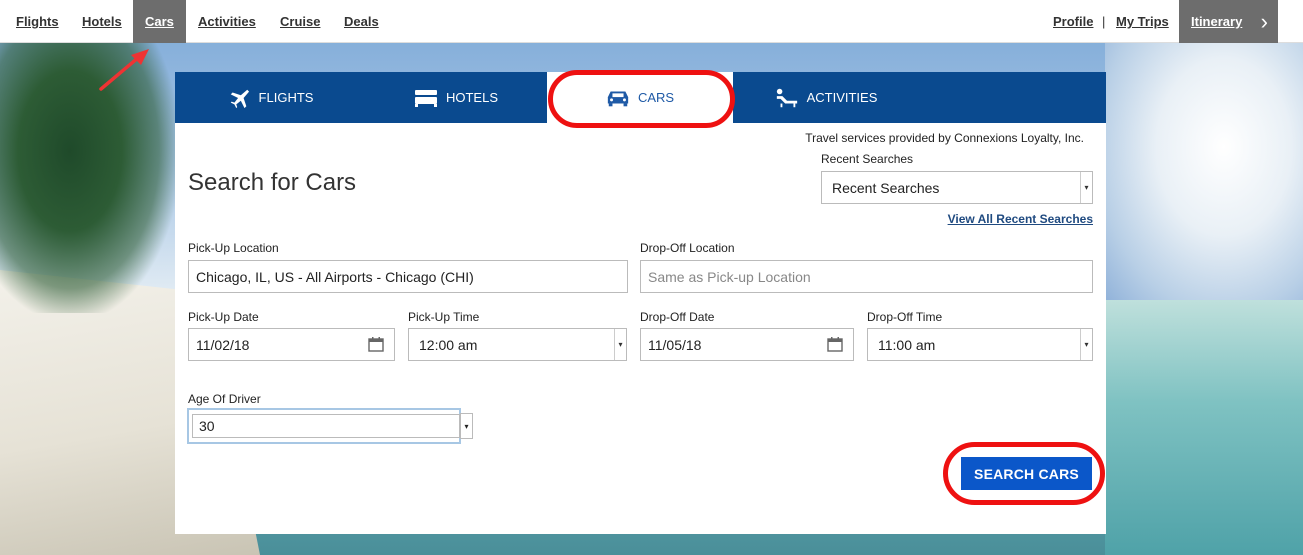  I want to click on dropoff-time-value: 11:00 am, so click(907, 344).